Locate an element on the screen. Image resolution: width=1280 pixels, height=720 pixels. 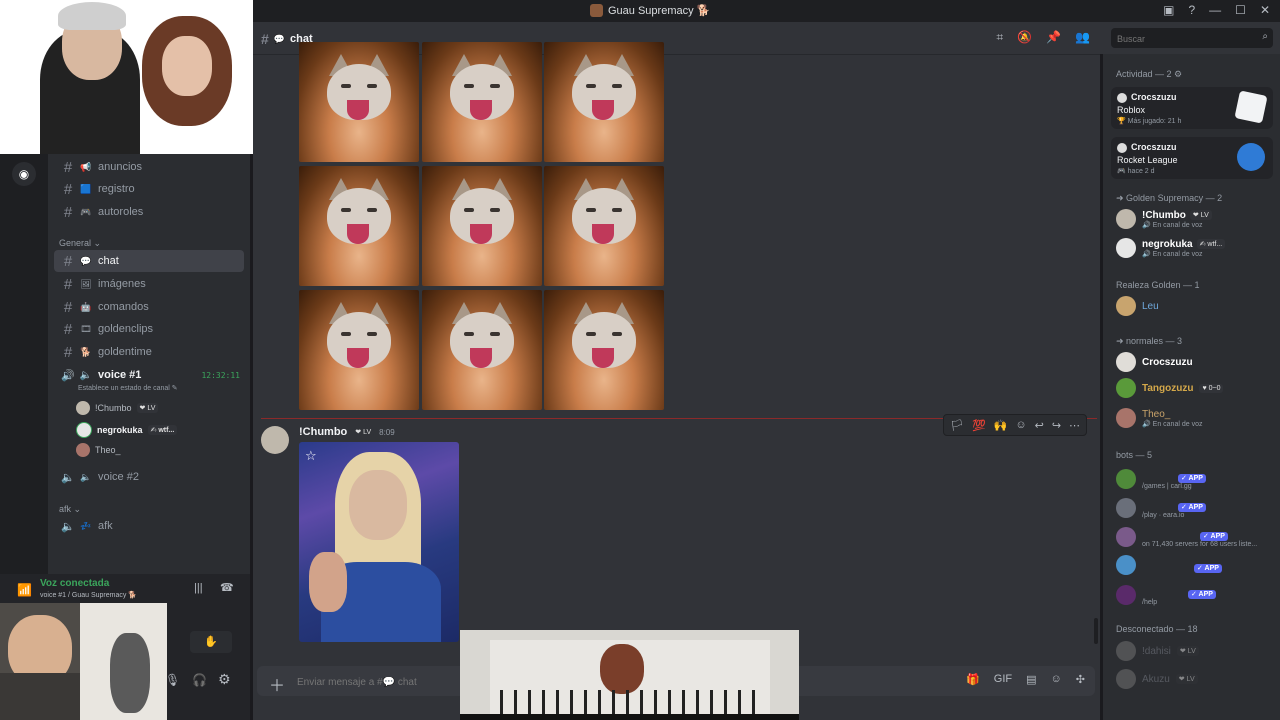
discord-home-icon: ◉ is located at coordinates (24, 174).